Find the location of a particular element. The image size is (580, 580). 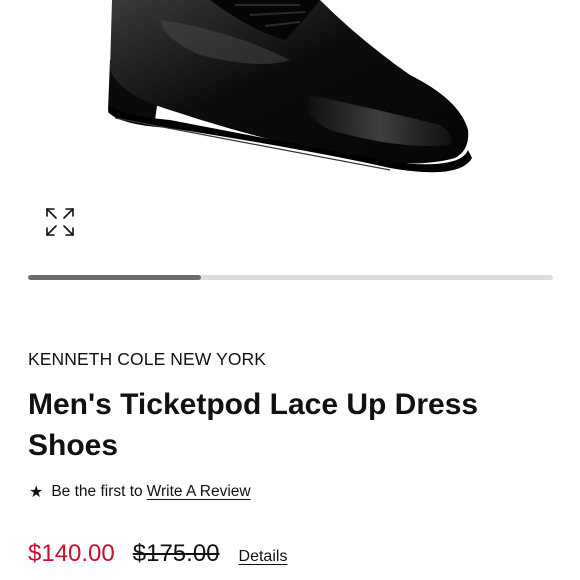

brand-name: KENNETH COLE NEW YORK is located at coordinates (147, 359).